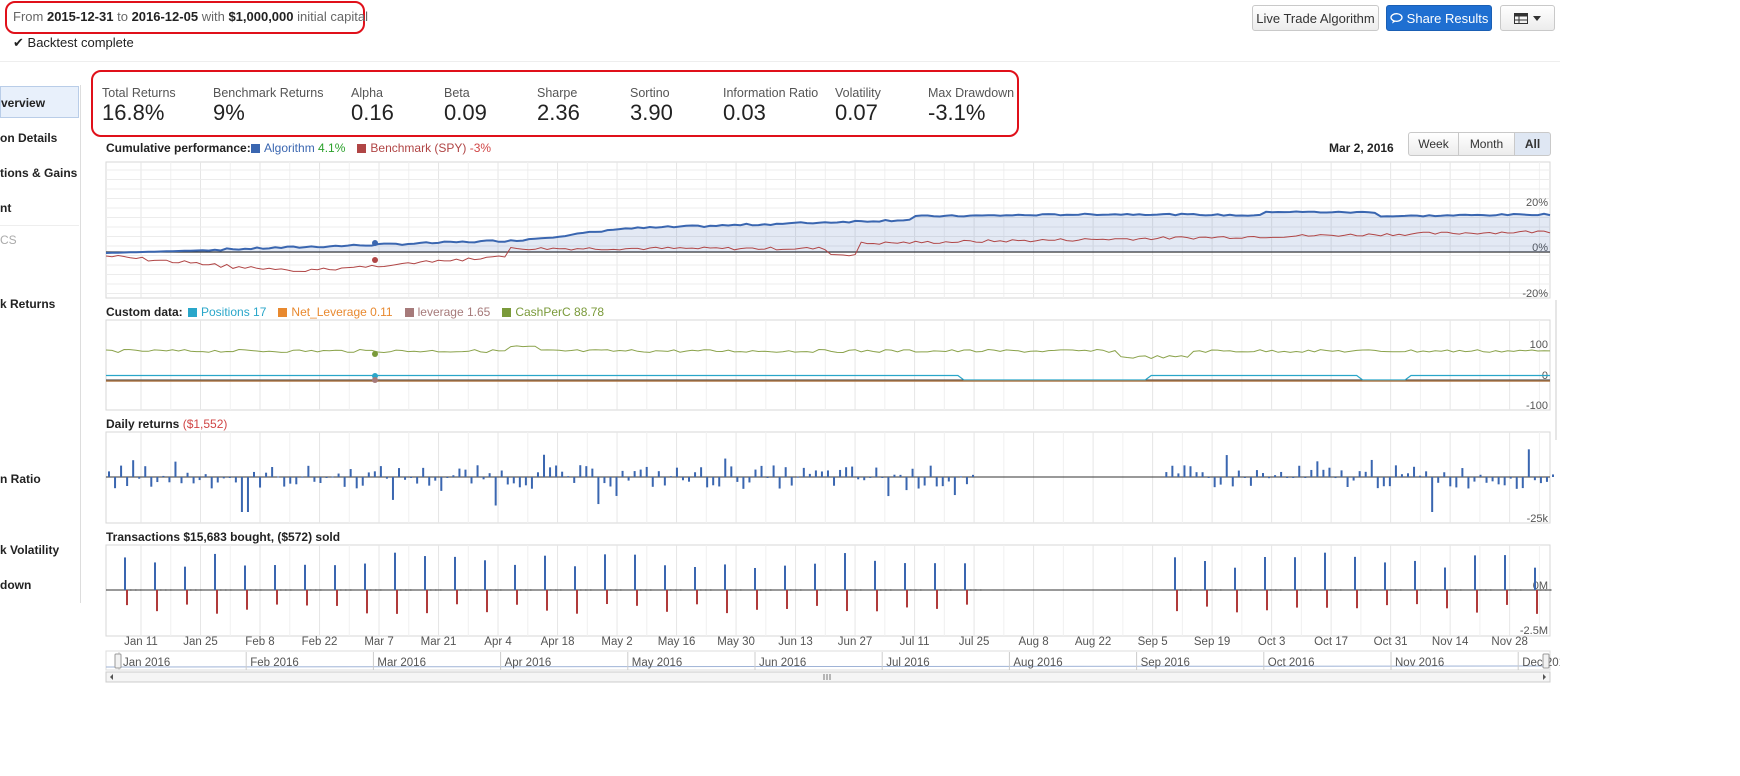  I want to click on leverage-hover-point, so click(375, 380).